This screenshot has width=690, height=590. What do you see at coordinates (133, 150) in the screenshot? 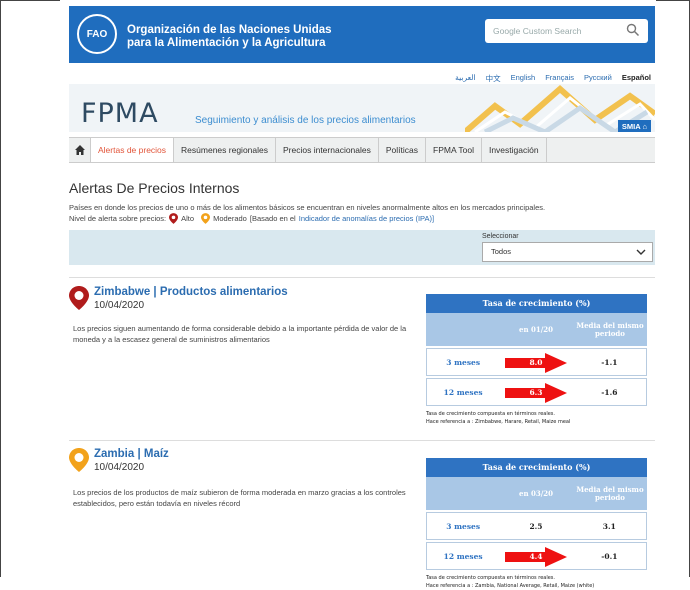
I see `tab-alertas: Alertas de precios` at bounding box center [133, 150].